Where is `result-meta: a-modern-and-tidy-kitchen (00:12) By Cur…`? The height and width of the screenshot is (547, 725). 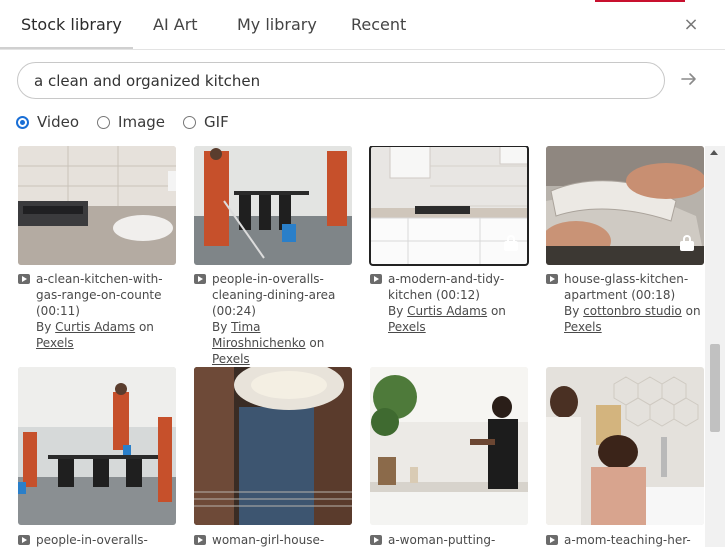
result-meta: a-modern-and-tidy-kitchen (00:12) By Cur… is located at coordinates (450, 303).